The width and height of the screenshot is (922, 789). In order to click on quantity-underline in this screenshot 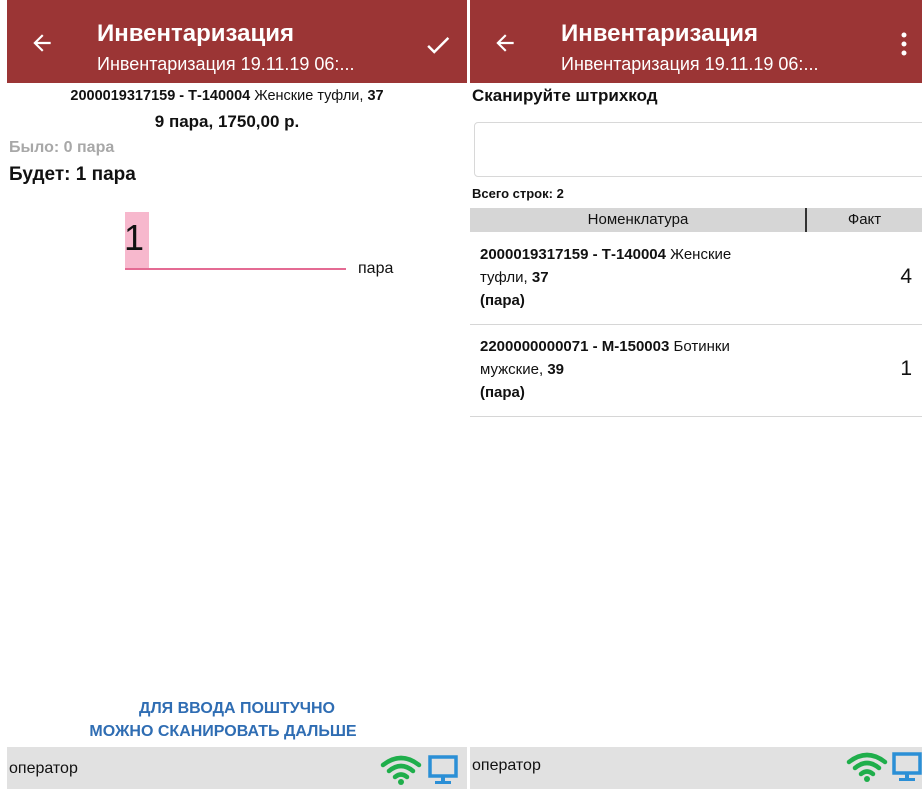, I will do `click(235, 269)`.